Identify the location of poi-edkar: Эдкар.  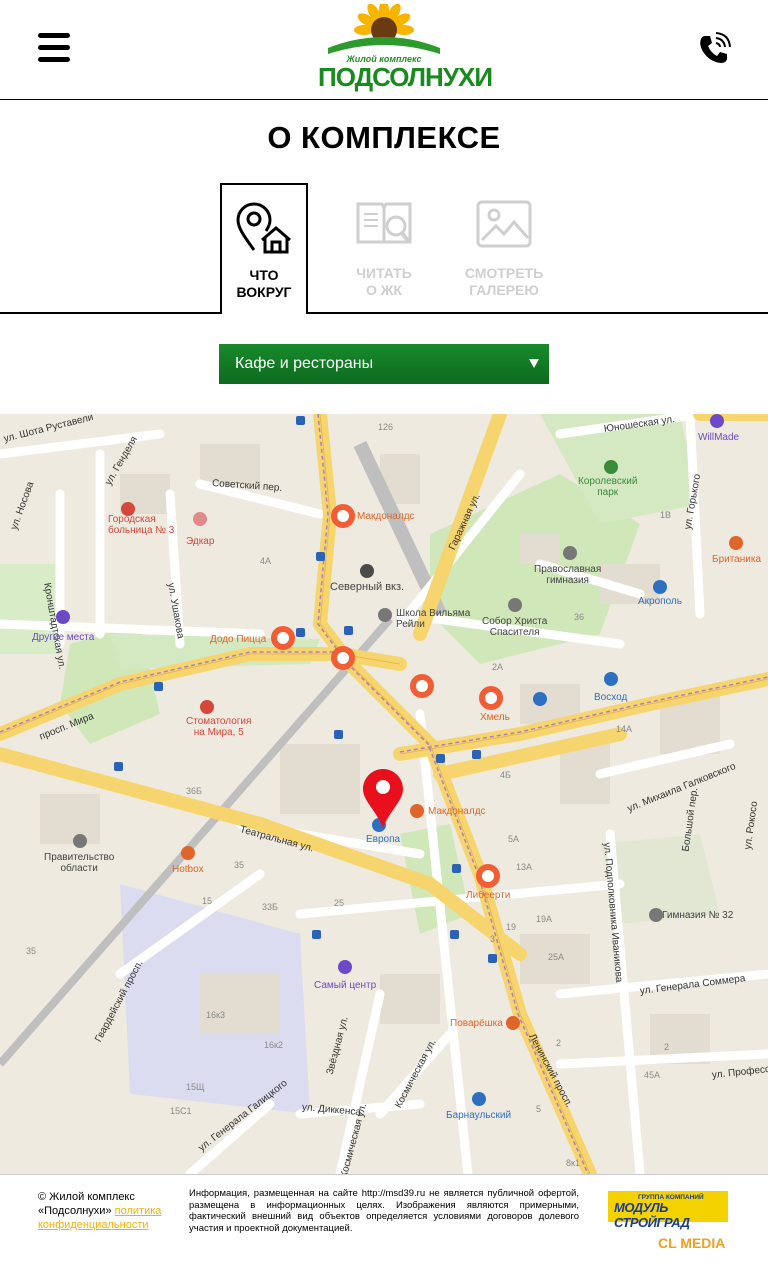
(200, 541).